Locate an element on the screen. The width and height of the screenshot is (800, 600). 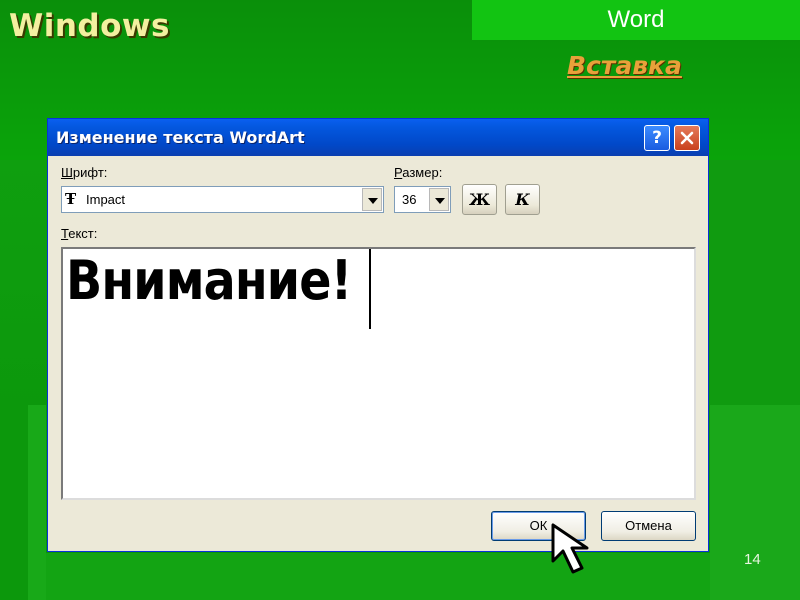
help-icon: ? is located at coordinates (657, 138).